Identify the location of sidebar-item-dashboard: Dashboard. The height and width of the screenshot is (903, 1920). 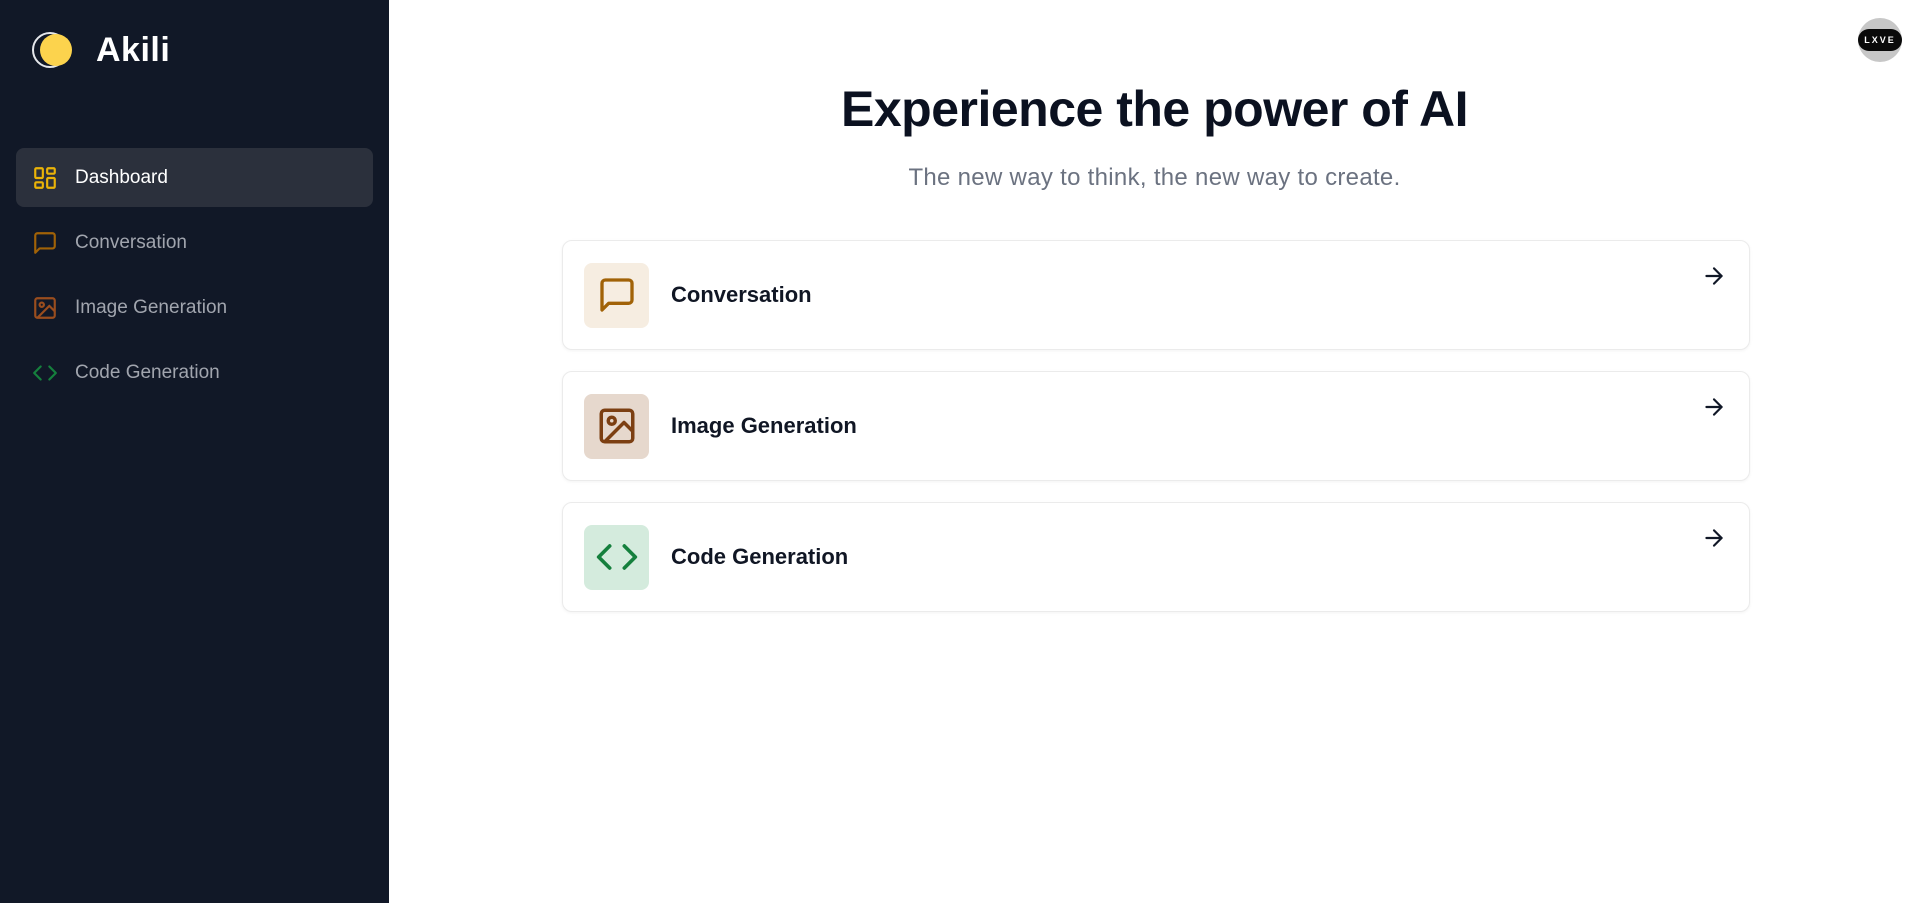
(194, 177).